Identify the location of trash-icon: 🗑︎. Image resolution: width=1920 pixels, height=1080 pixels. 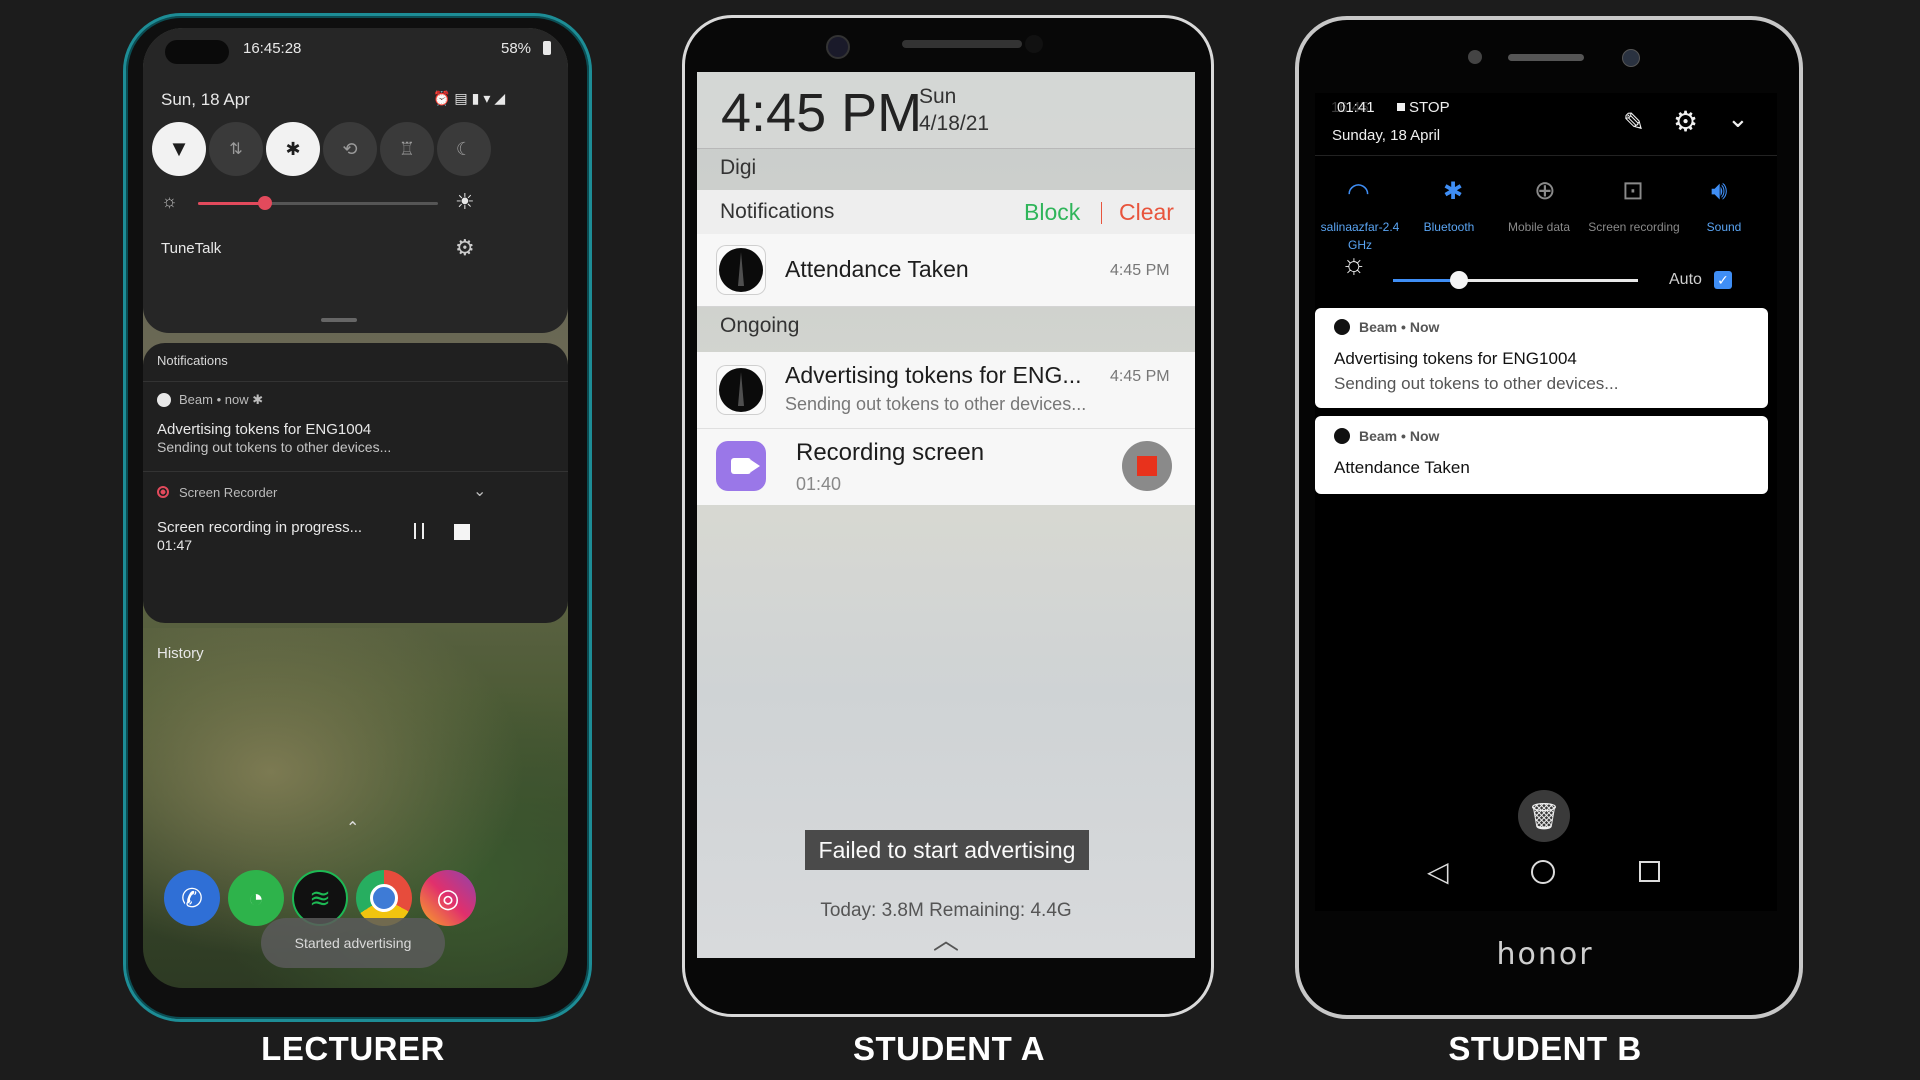
(1544, 816).